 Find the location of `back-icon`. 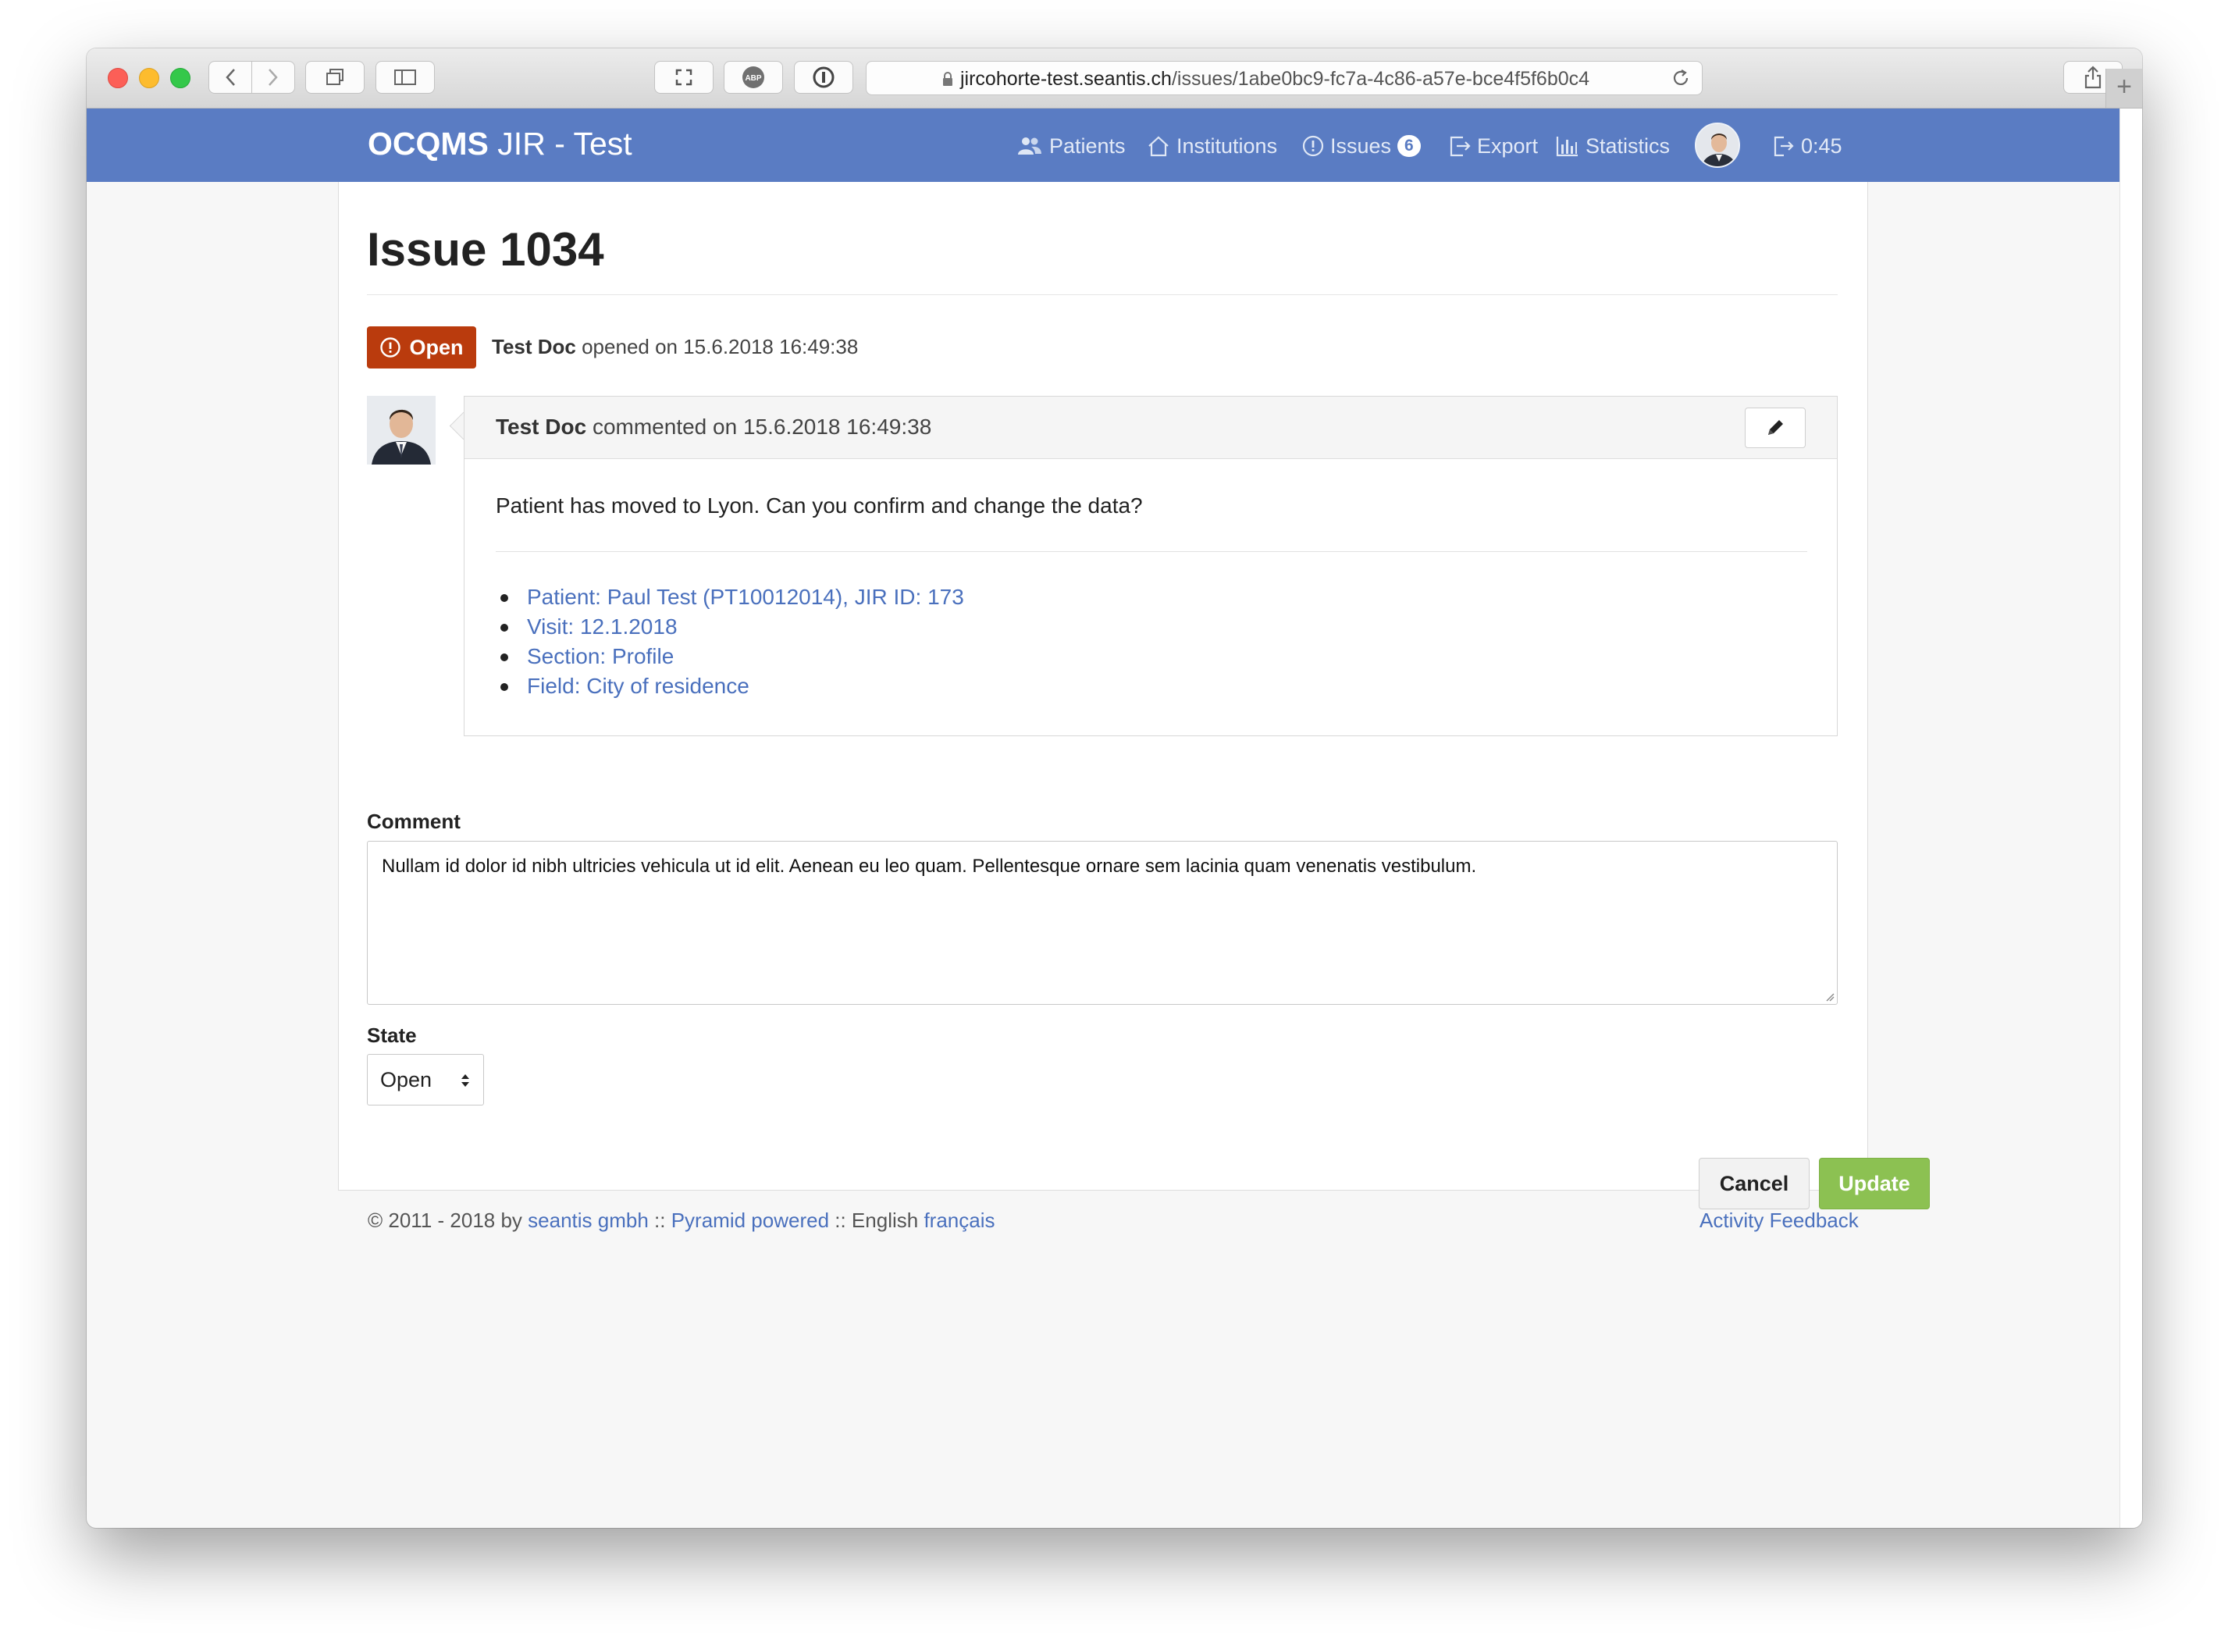

back-icon is located at coordinates (230, 77).